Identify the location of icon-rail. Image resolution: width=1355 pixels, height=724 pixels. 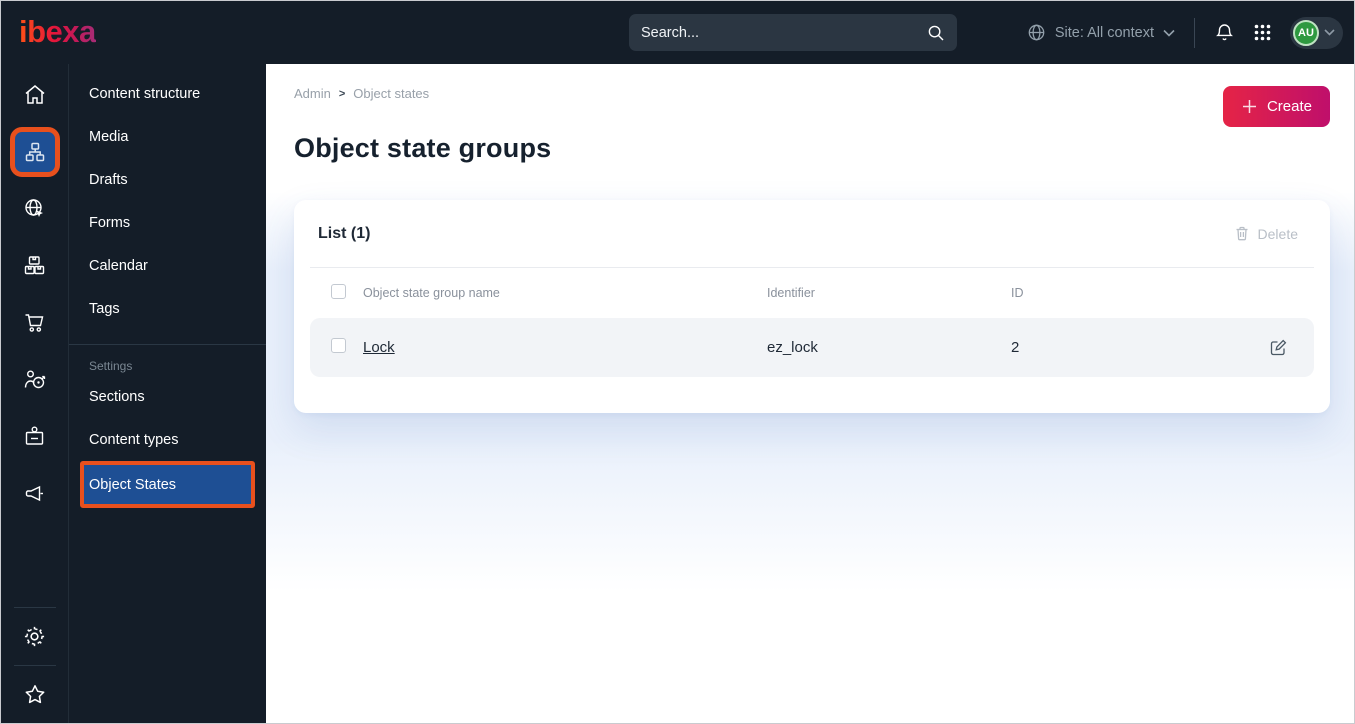
(35, 393).